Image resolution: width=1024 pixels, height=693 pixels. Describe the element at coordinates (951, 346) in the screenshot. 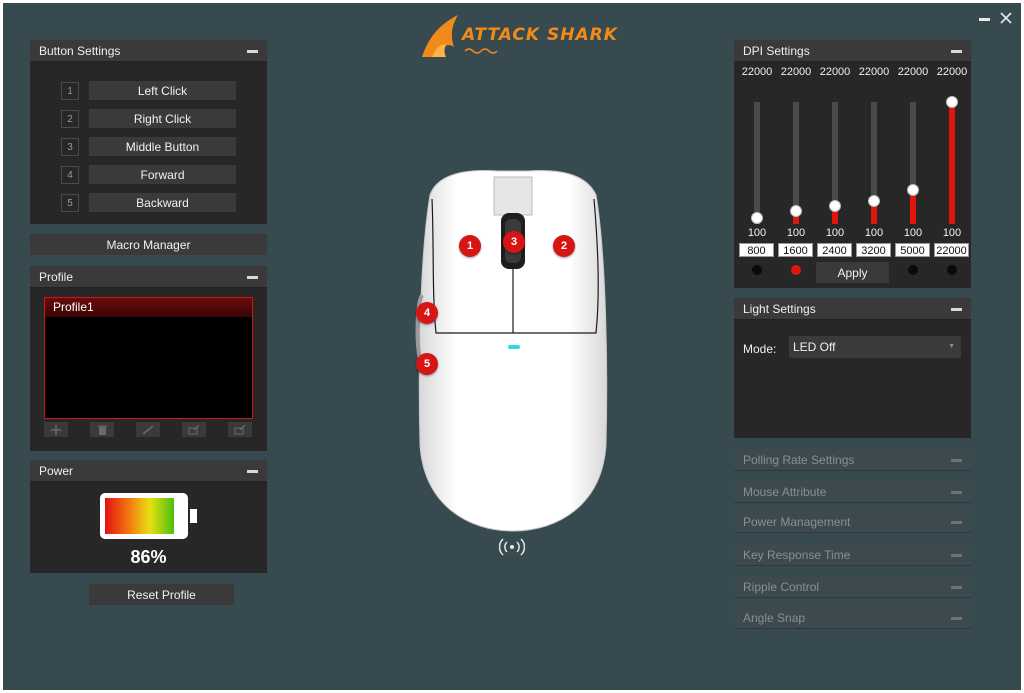

I see `chevron-down-icon: ▼` at that location.